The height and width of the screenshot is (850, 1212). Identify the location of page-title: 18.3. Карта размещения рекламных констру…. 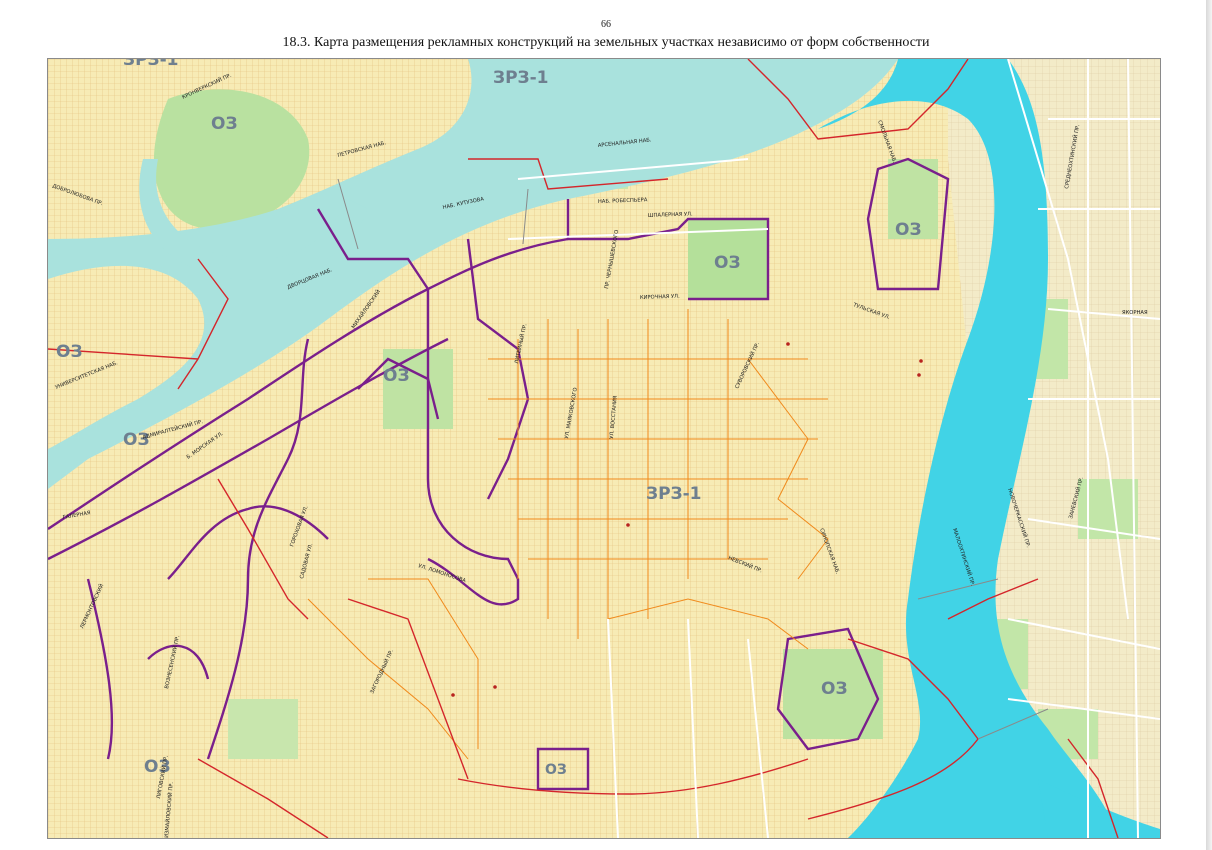
(606, 42).